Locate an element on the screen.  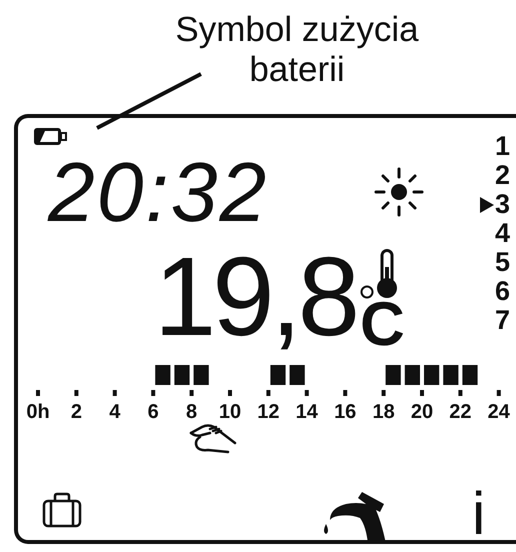
hour-label: 2 is located at coordinates (76, 412).